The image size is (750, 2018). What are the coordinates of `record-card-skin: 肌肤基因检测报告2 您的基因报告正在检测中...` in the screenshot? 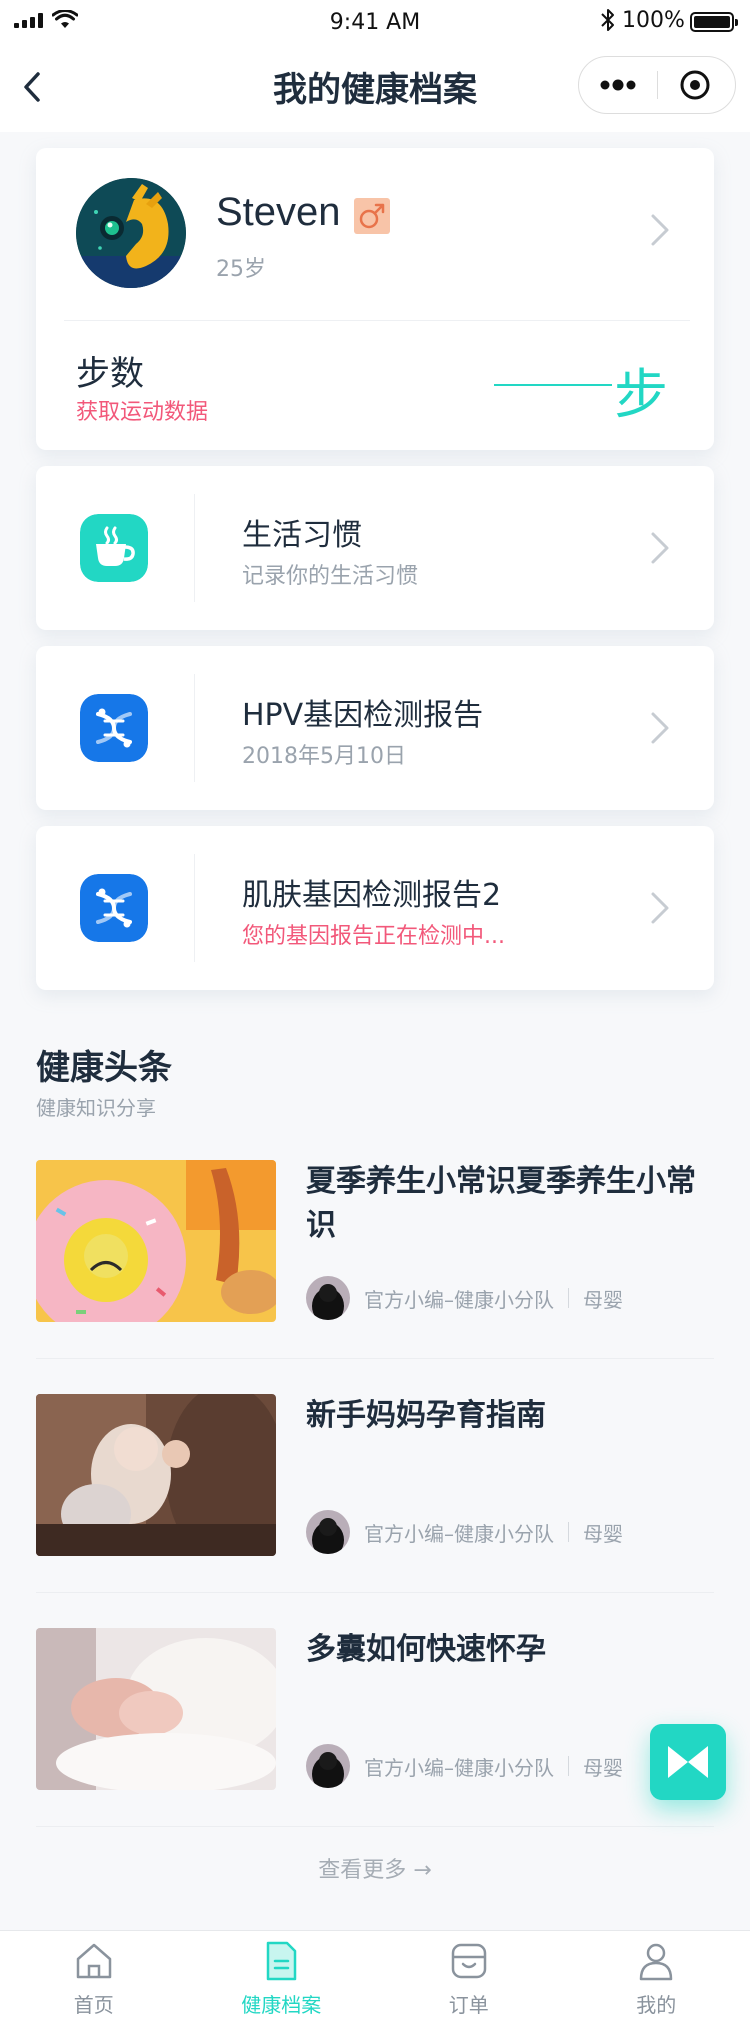 It's located at (375, 908).